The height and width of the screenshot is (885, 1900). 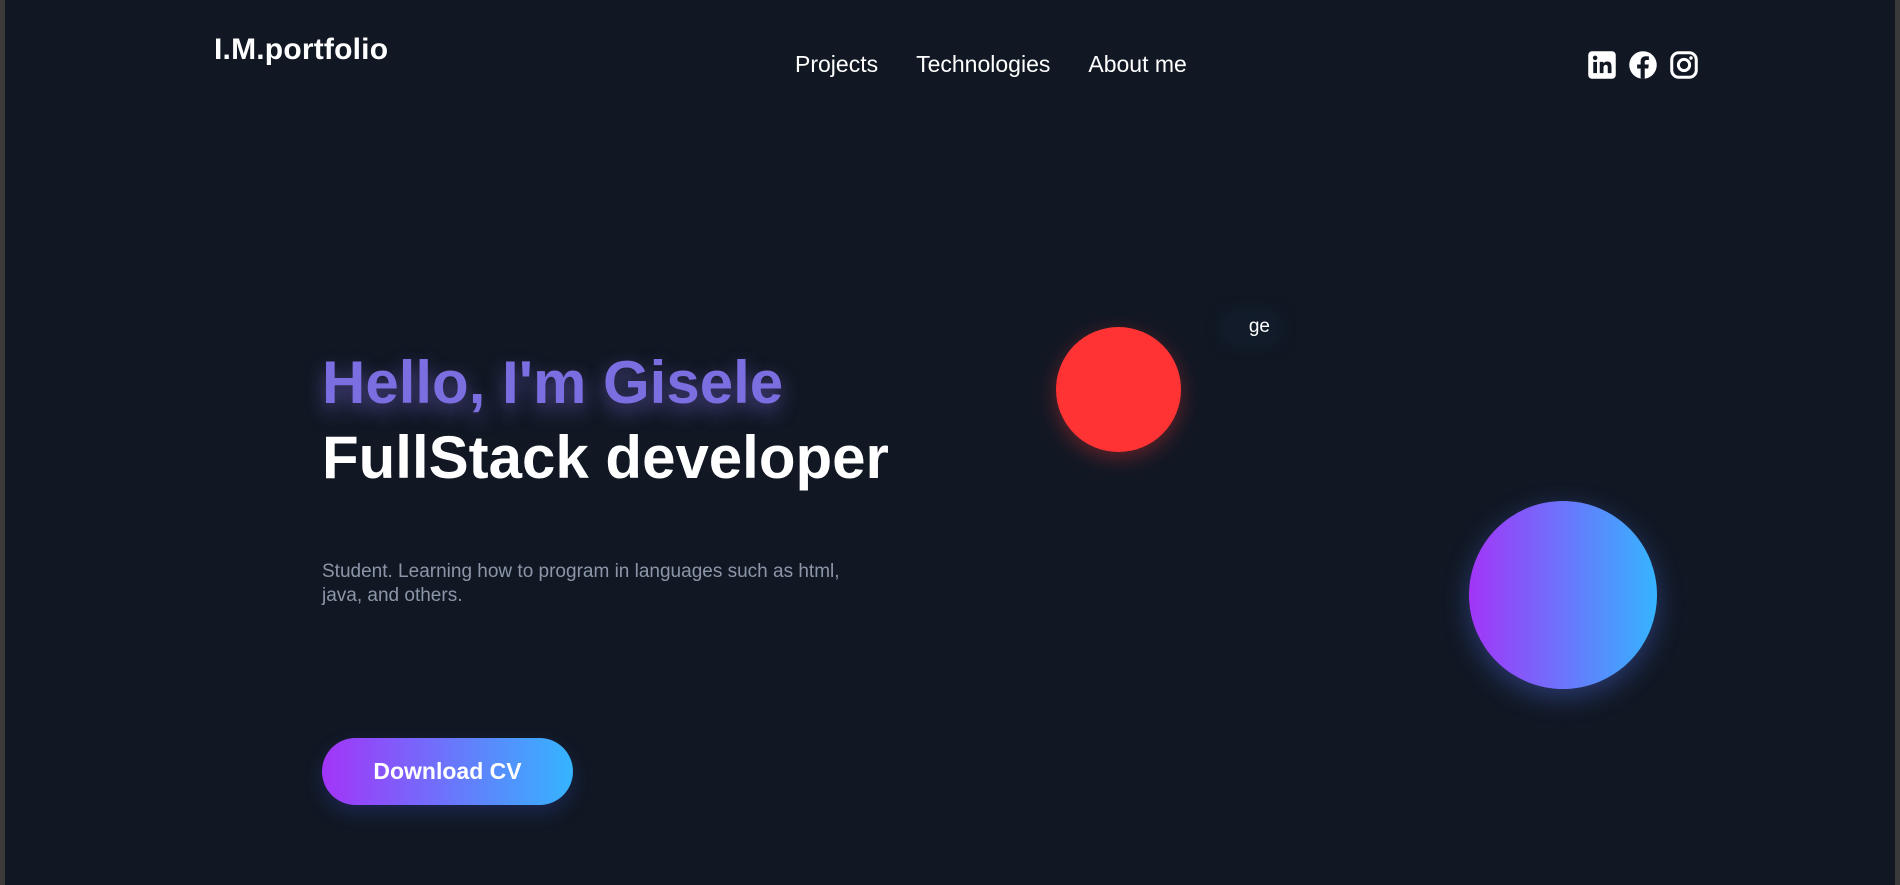 I want to click on decorative-gradient-circle, so click(x=1563, y=595).